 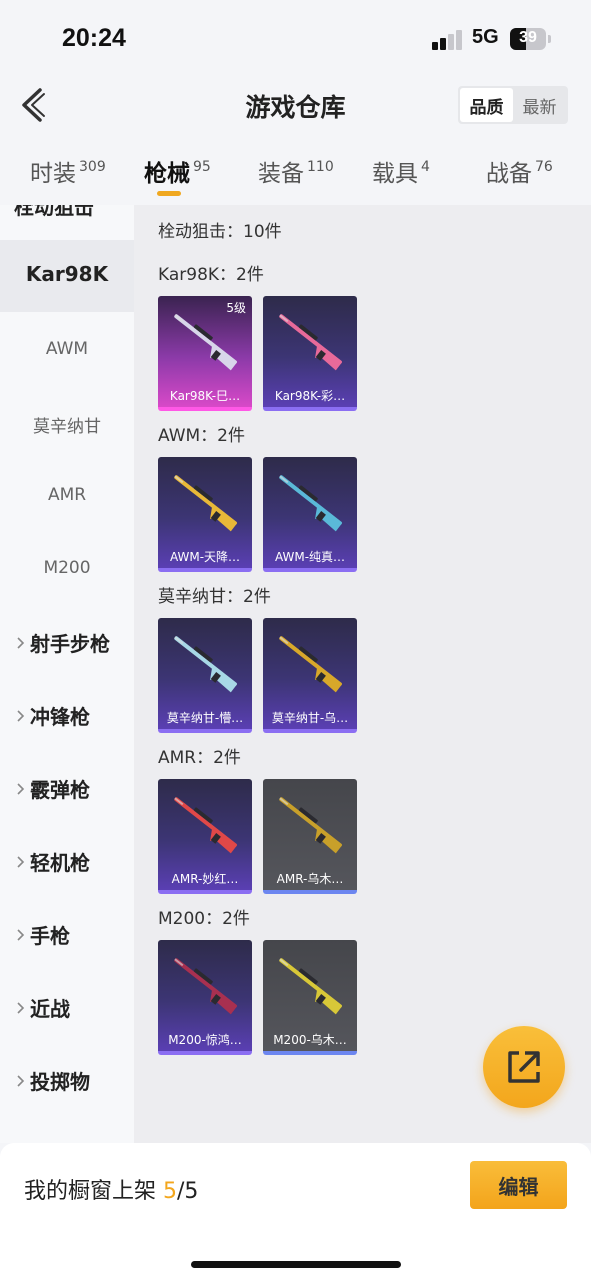 I want to click on battery-icon: 39, so click(x=528, y=39).